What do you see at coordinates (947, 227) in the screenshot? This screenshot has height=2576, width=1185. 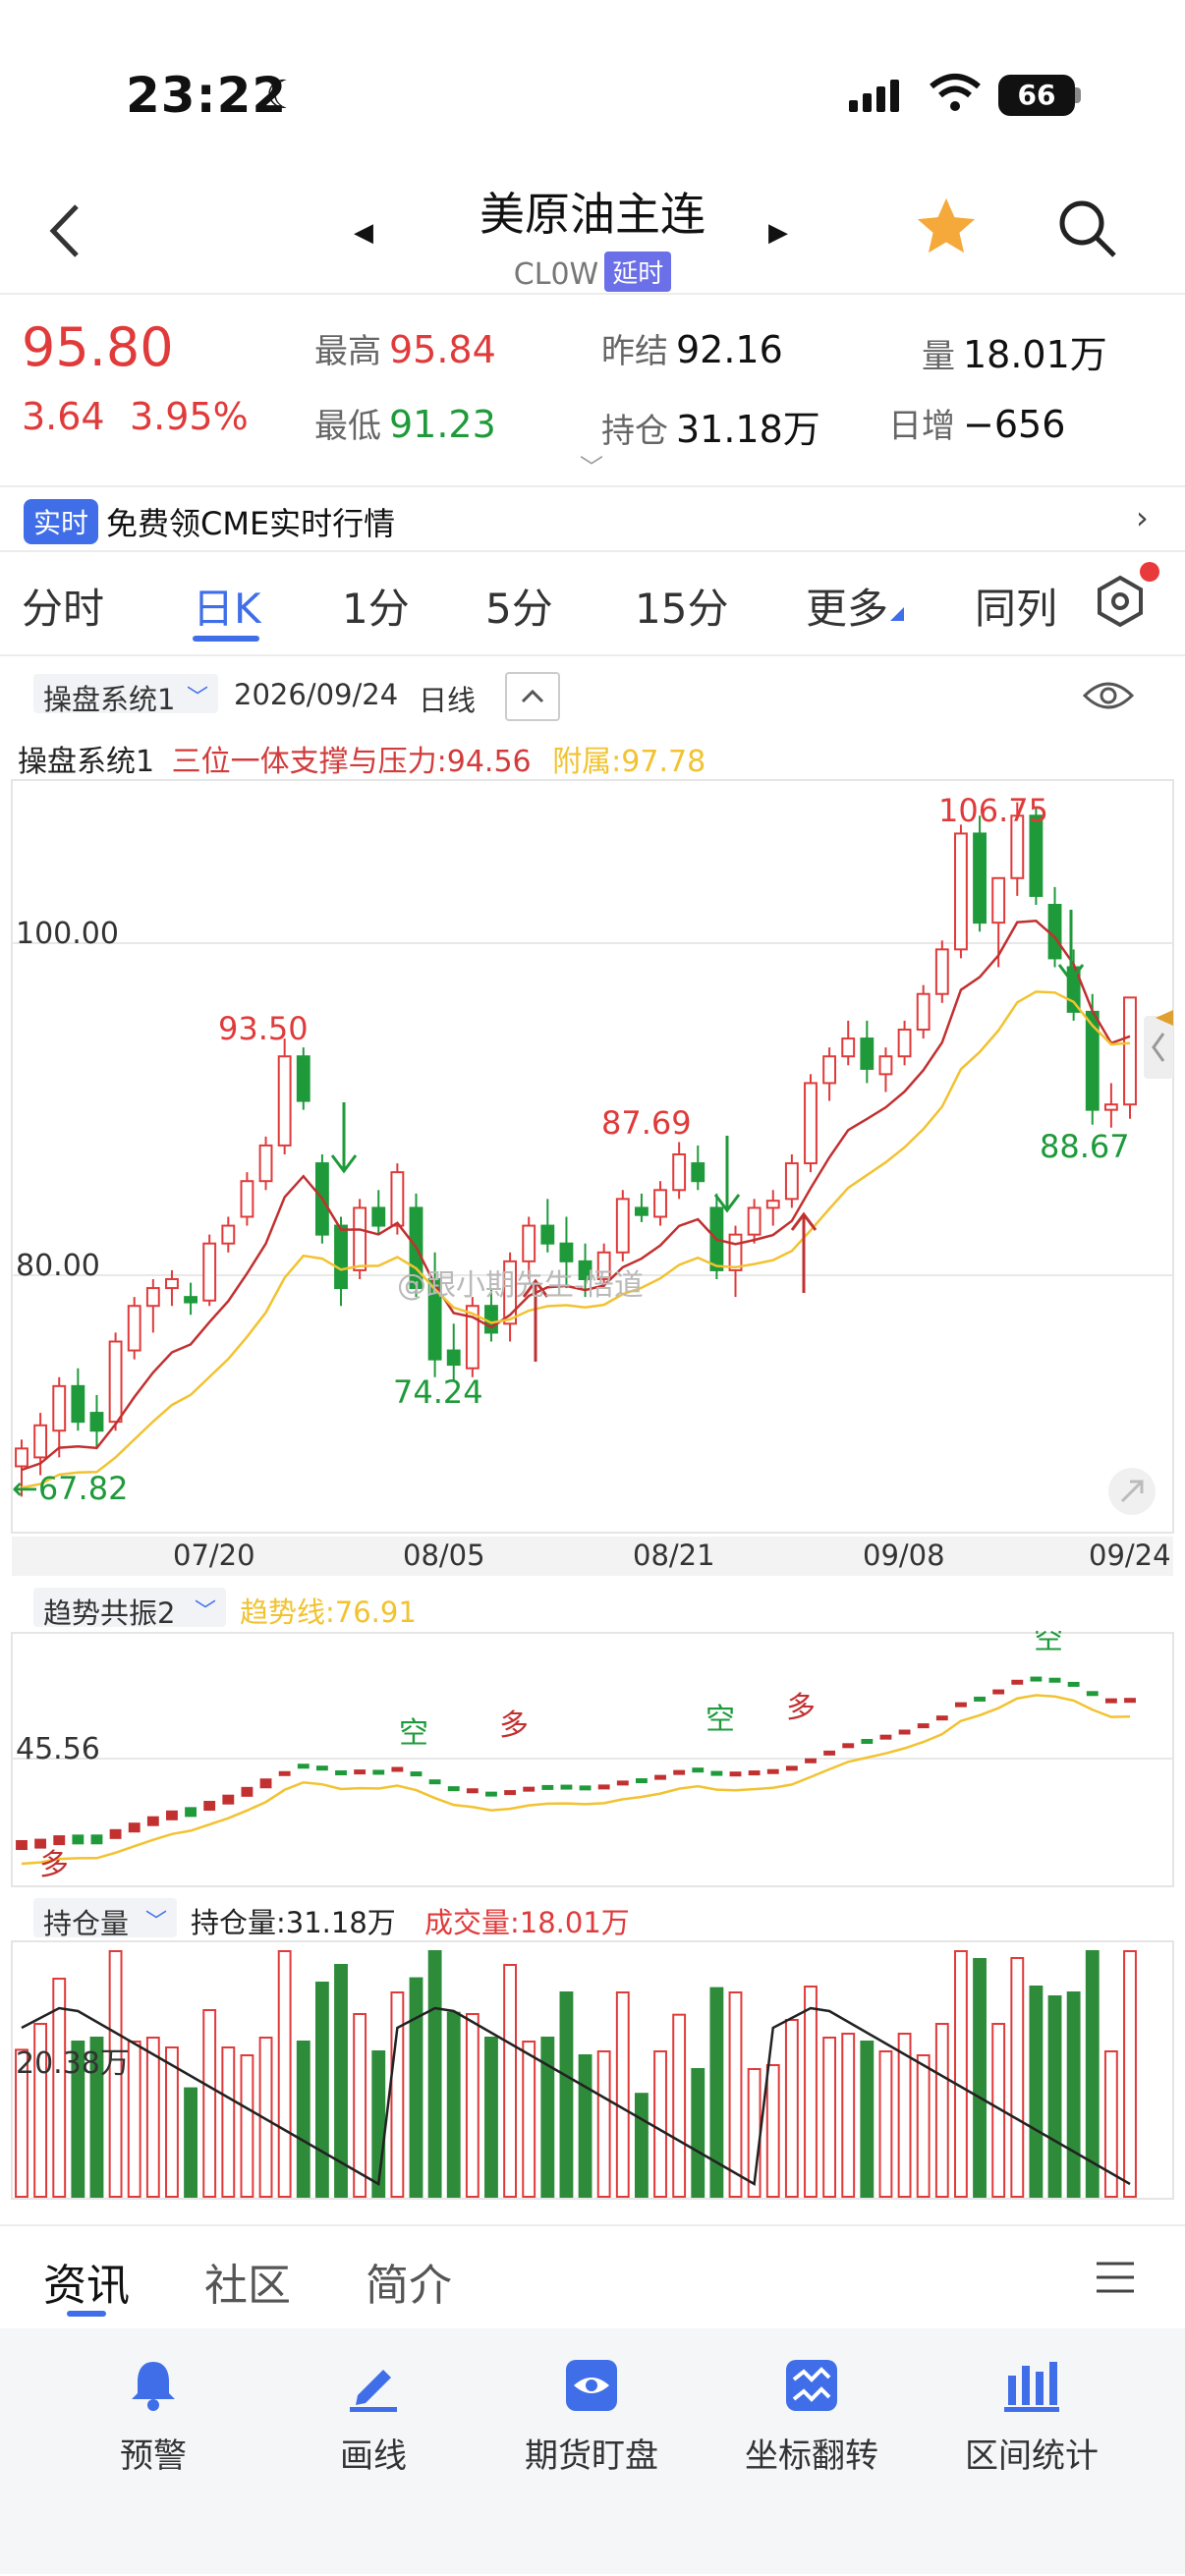 I see `favorite-star-icon` at bounding box center [947, 227].